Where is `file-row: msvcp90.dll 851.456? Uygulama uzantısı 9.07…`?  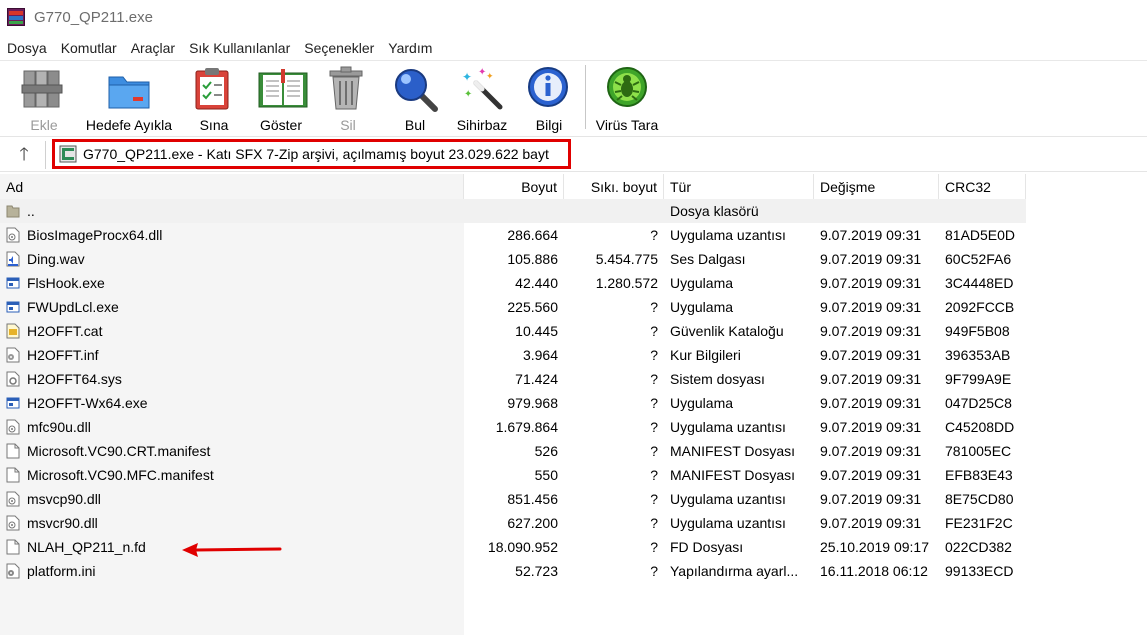 file-row: msvcp90.dll 851.456? Uygulama uzantısı 9.07… is located at coordinates (513, 499).